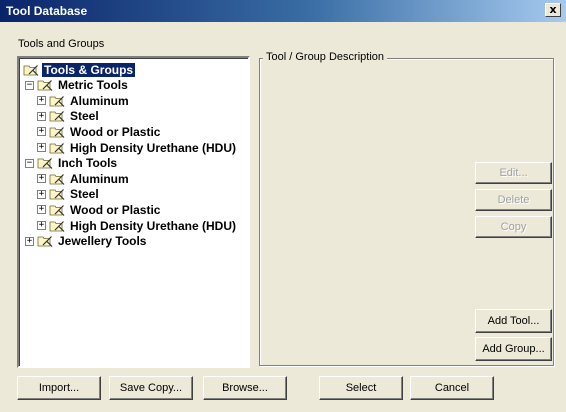  I want to click on tree-item-label: Jewellery Tools, so click(102, 241).